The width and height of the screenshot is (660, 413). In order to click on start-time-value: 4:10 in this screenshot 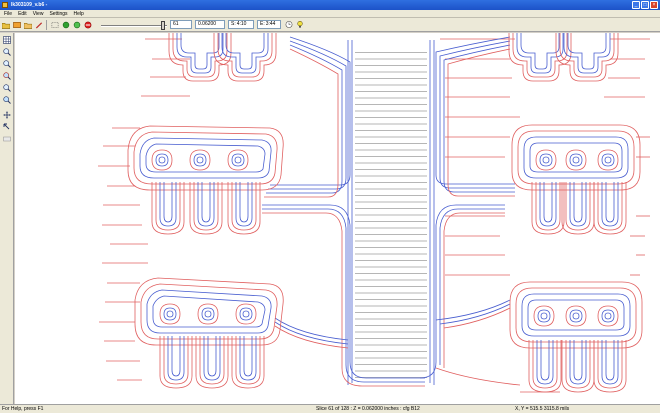, I will do `click(241, 24)`.